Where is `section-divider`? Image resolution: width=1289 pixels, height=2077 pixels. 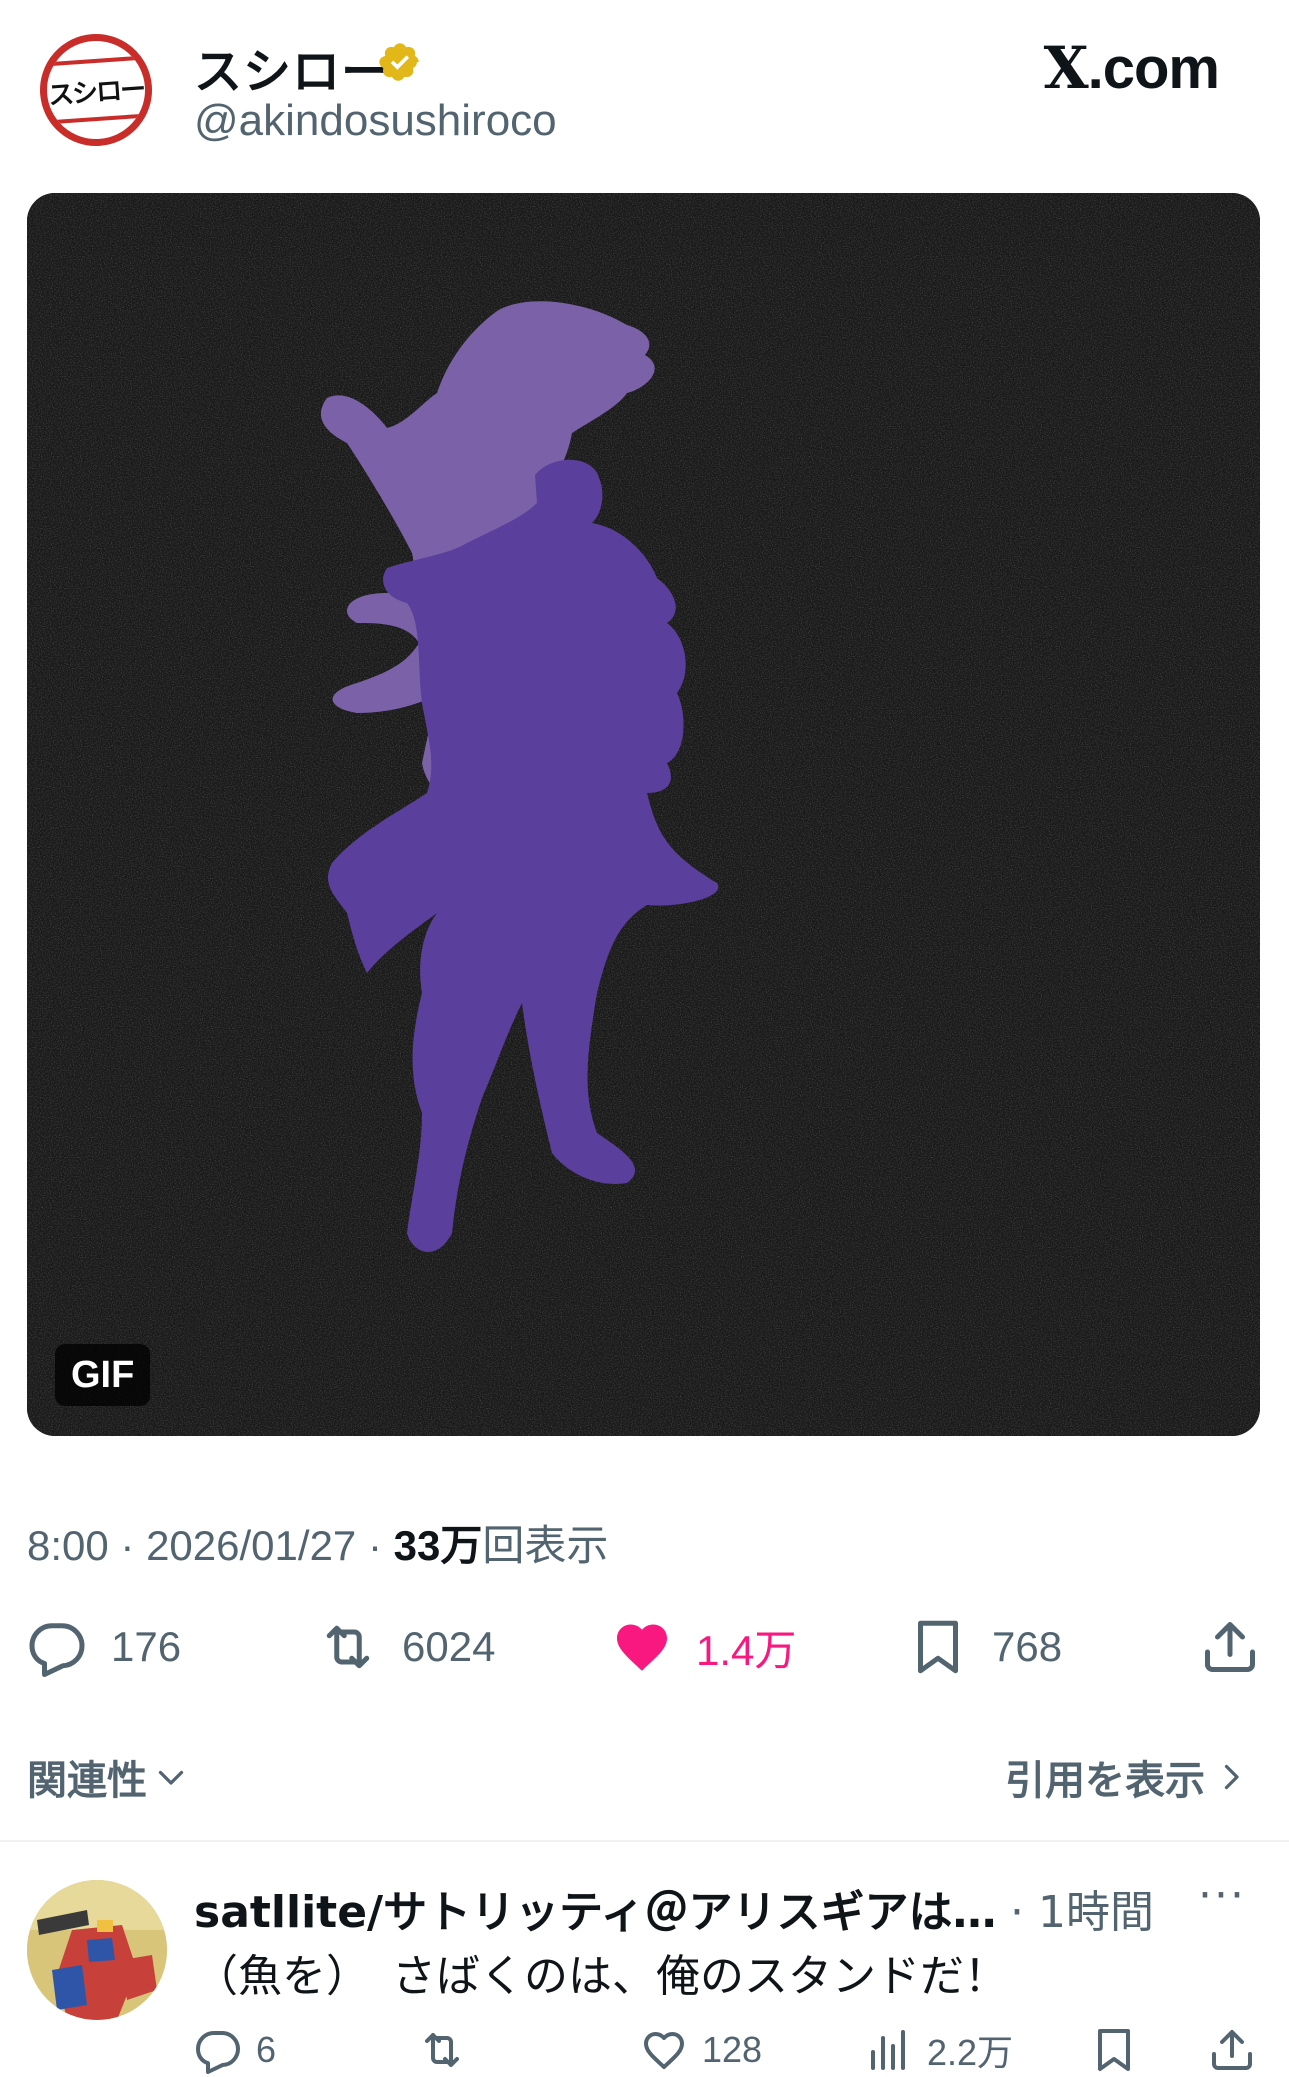
section-divider is located at coordinates (644, 1841).